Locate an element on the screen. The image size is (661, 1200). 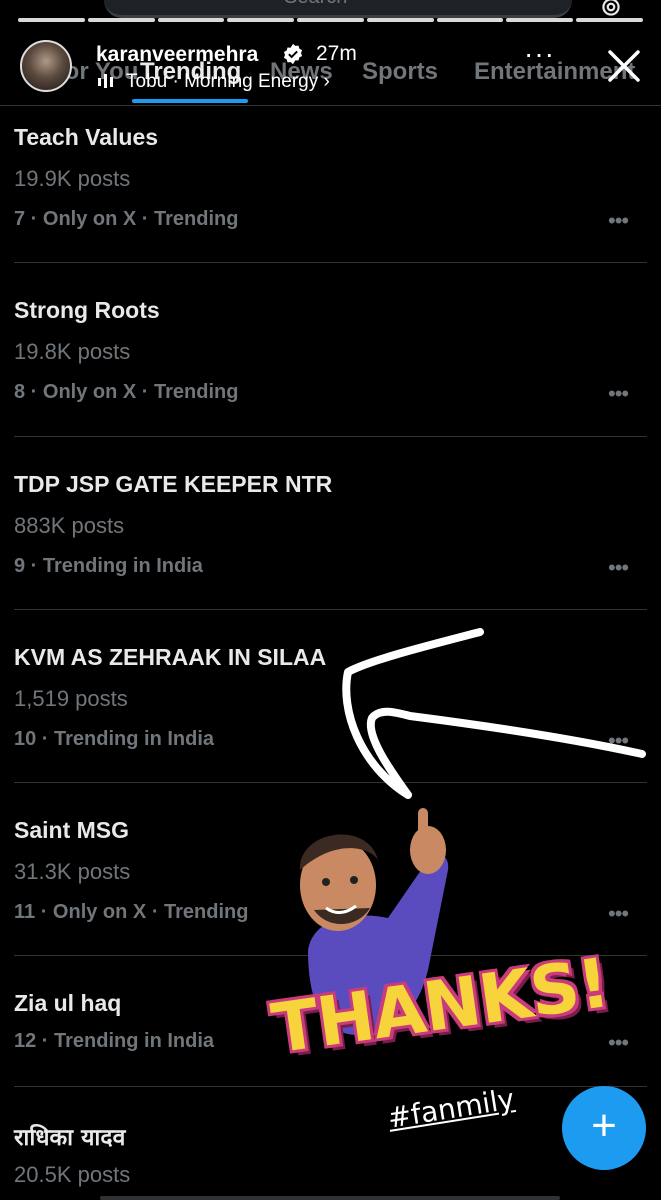
close-icon is located at coordinates (624, 66).